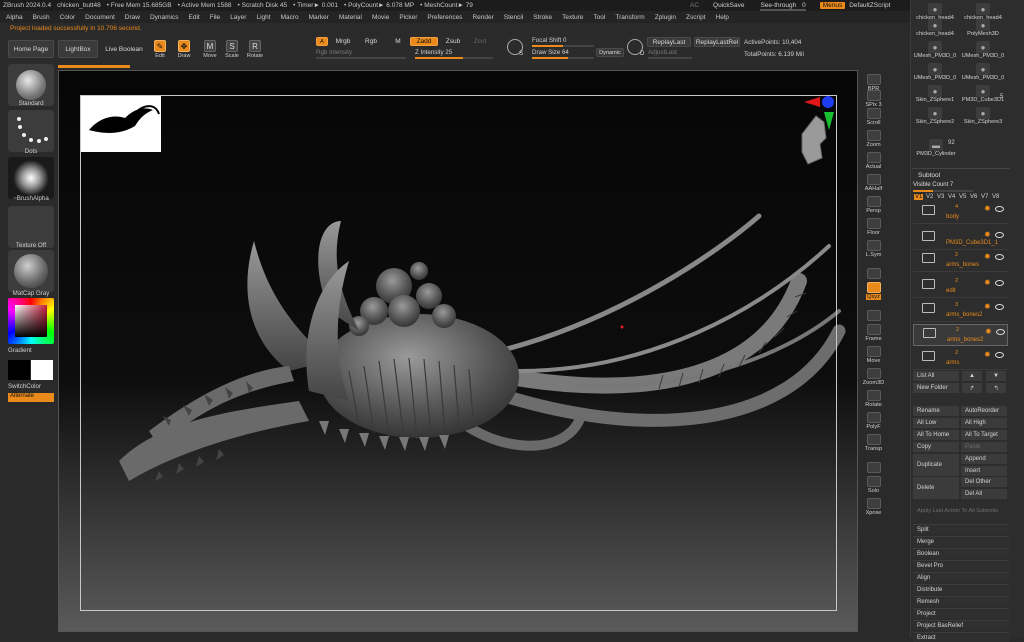 The height and width of the screenshot is (642, 1024). What do you see at coordinates (873, 115) in the screenshot?
I see `scroll-button: Scroll` at bounding box center [873, 115].